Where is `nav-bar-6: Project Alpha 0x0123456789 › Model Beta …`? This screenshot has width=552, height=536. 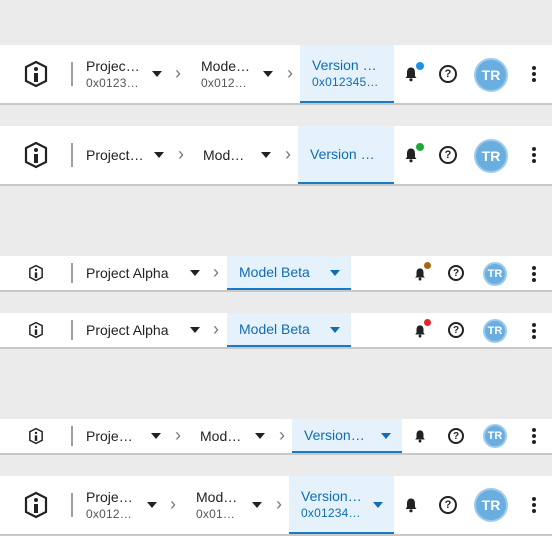 nav-bar-6: Project Alpha 0x0123456789 › Model Beta … is located at coordinates (276, 506).